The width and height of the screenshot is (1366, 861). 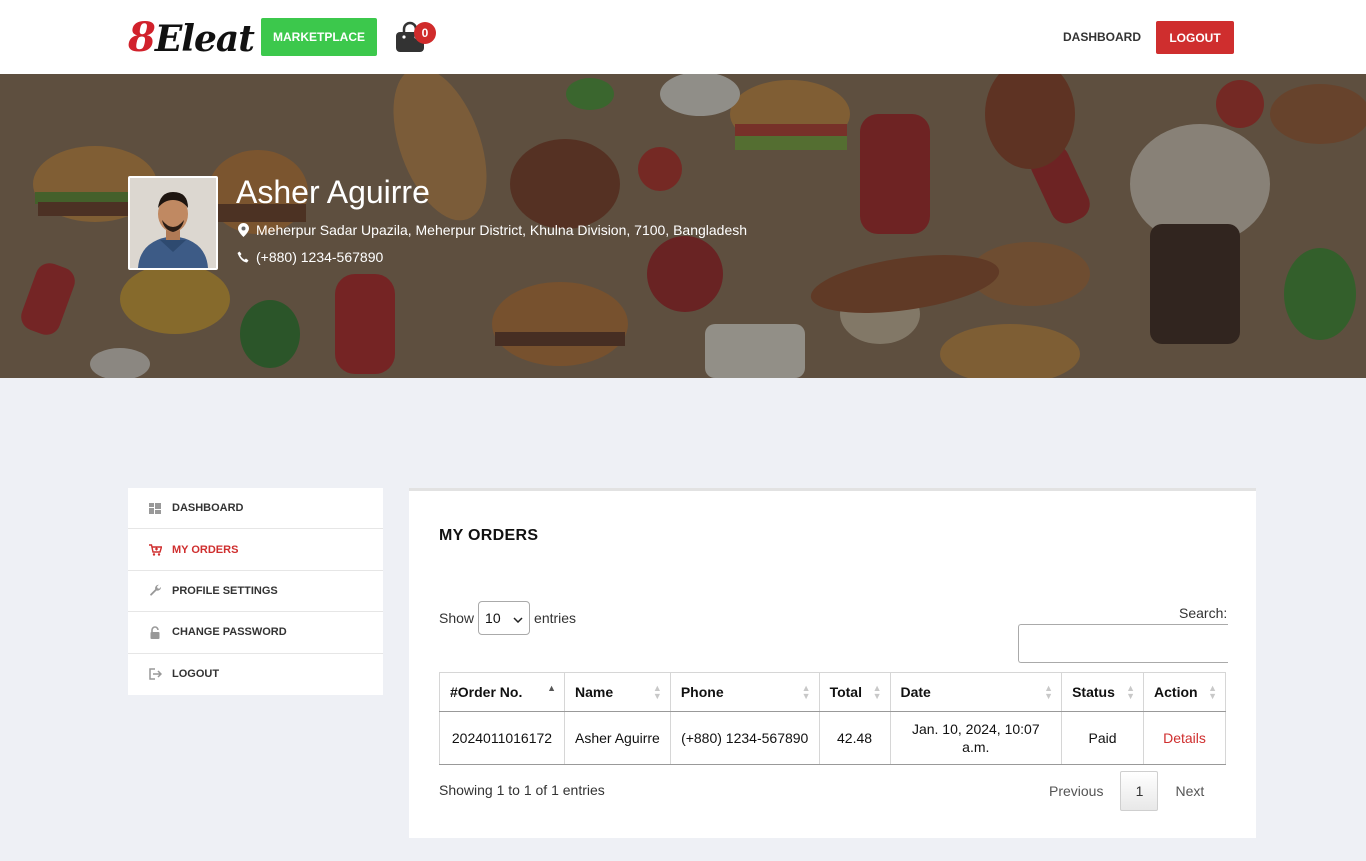 I want to click on lock-icon, so click(x=155, y=632).